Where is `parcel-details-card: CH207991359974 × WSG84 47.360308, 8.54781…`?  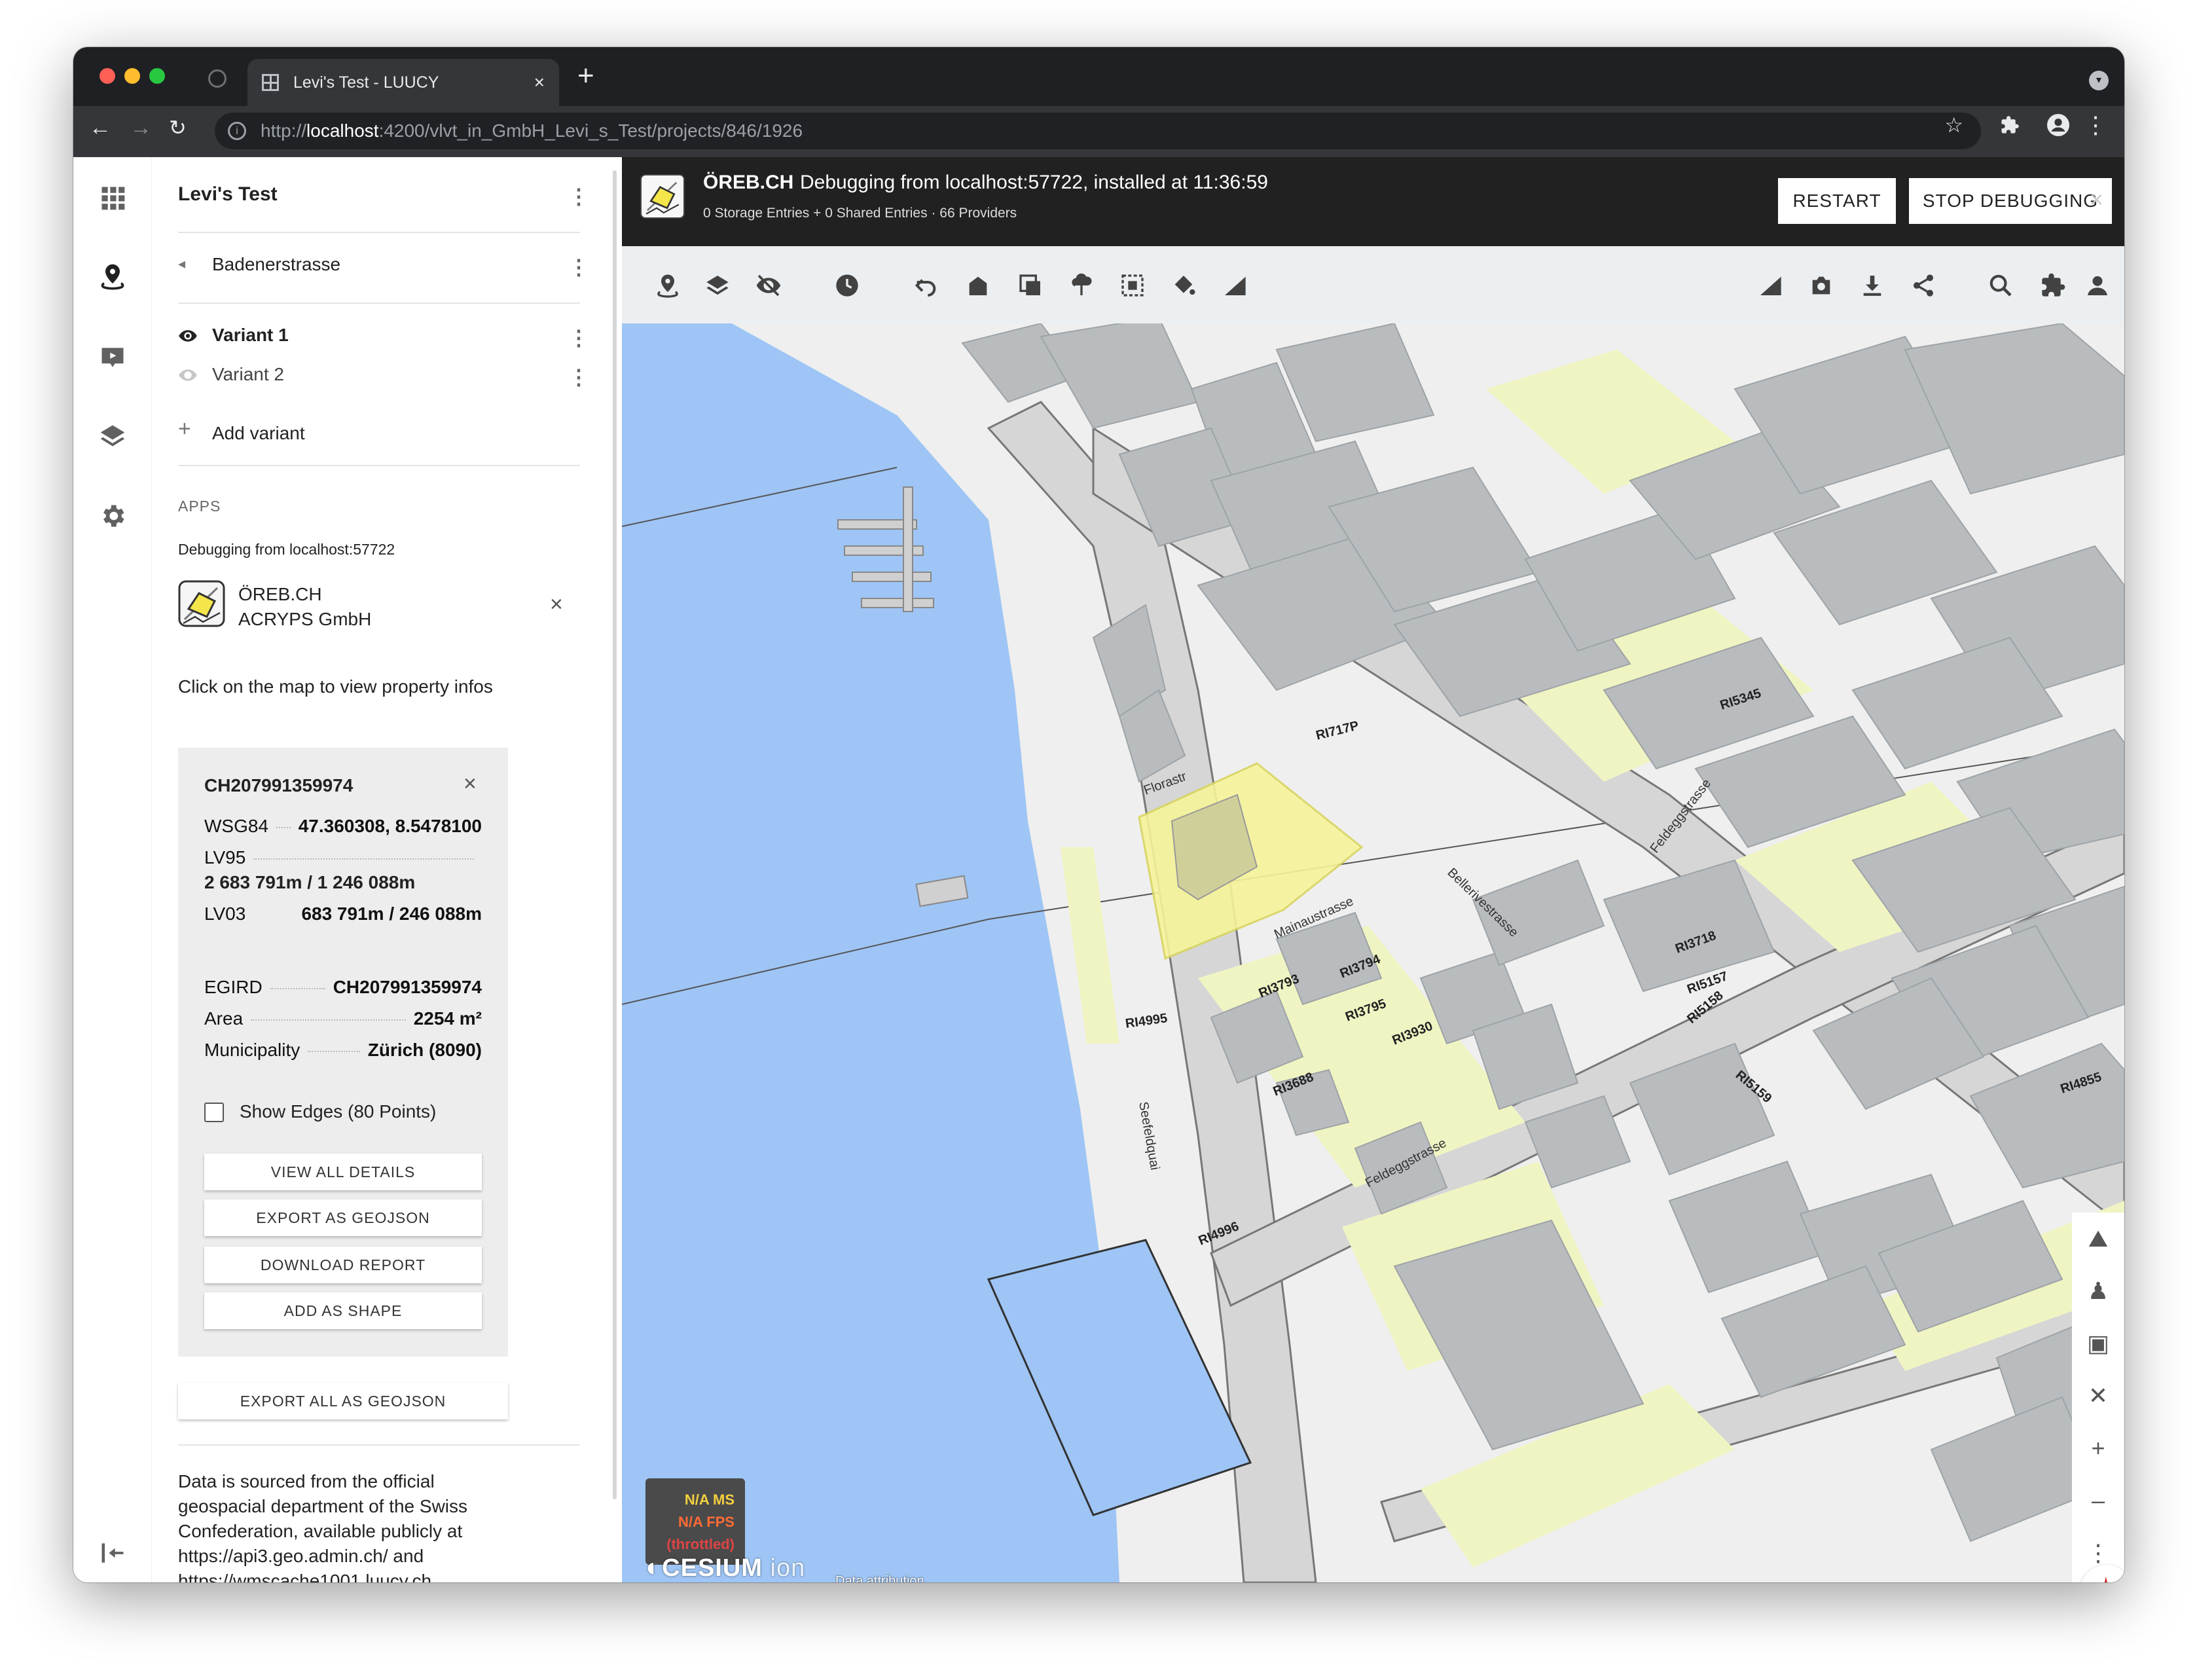
parcel-details-card: CH207991359974 × WSG84 47.360308, 8.54781… is located at coordinates (343, 1052).